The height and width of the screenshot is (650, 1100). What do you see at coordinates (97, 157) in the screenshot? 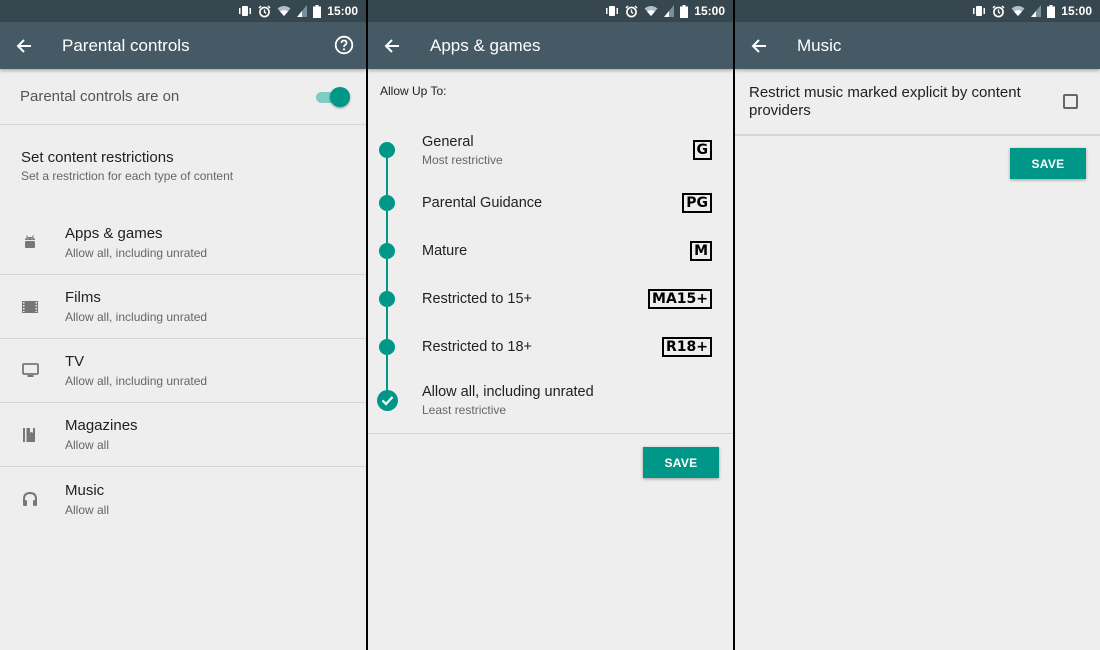
I see `section-title: Set content restrictions` at bounding box center [97, 157].